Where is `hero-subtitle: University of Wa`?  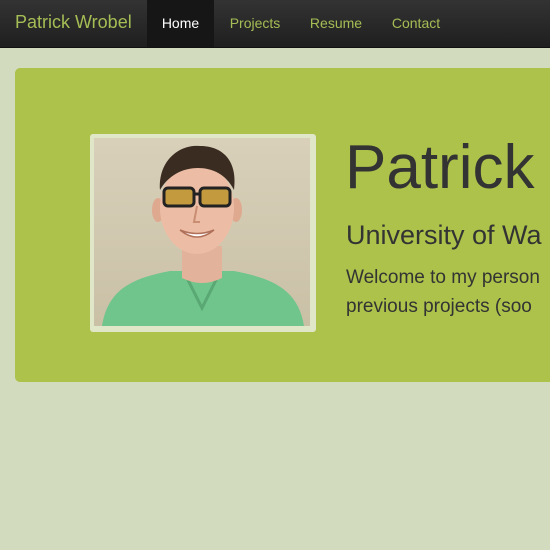
hero-subtitle: University of Wa is located at coordinates (444, 235).